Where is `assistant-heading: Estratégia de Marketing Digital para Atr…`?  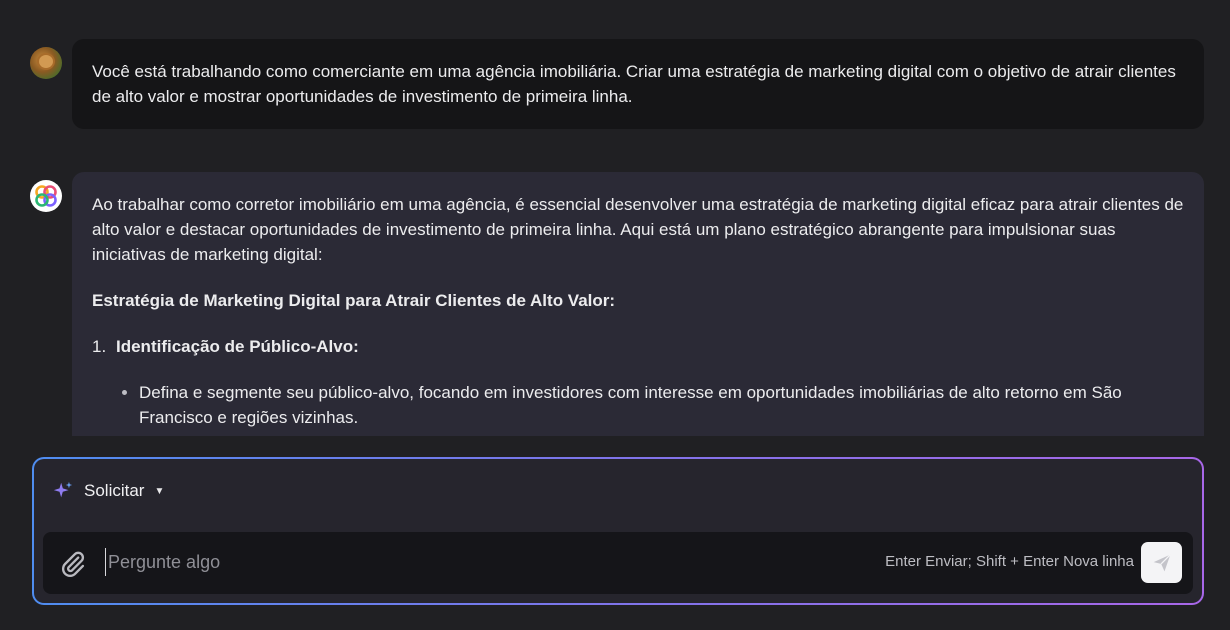
assistant-heading: Estratégia de Marketing Digital para Atr… is located at coordinates (354, 300).